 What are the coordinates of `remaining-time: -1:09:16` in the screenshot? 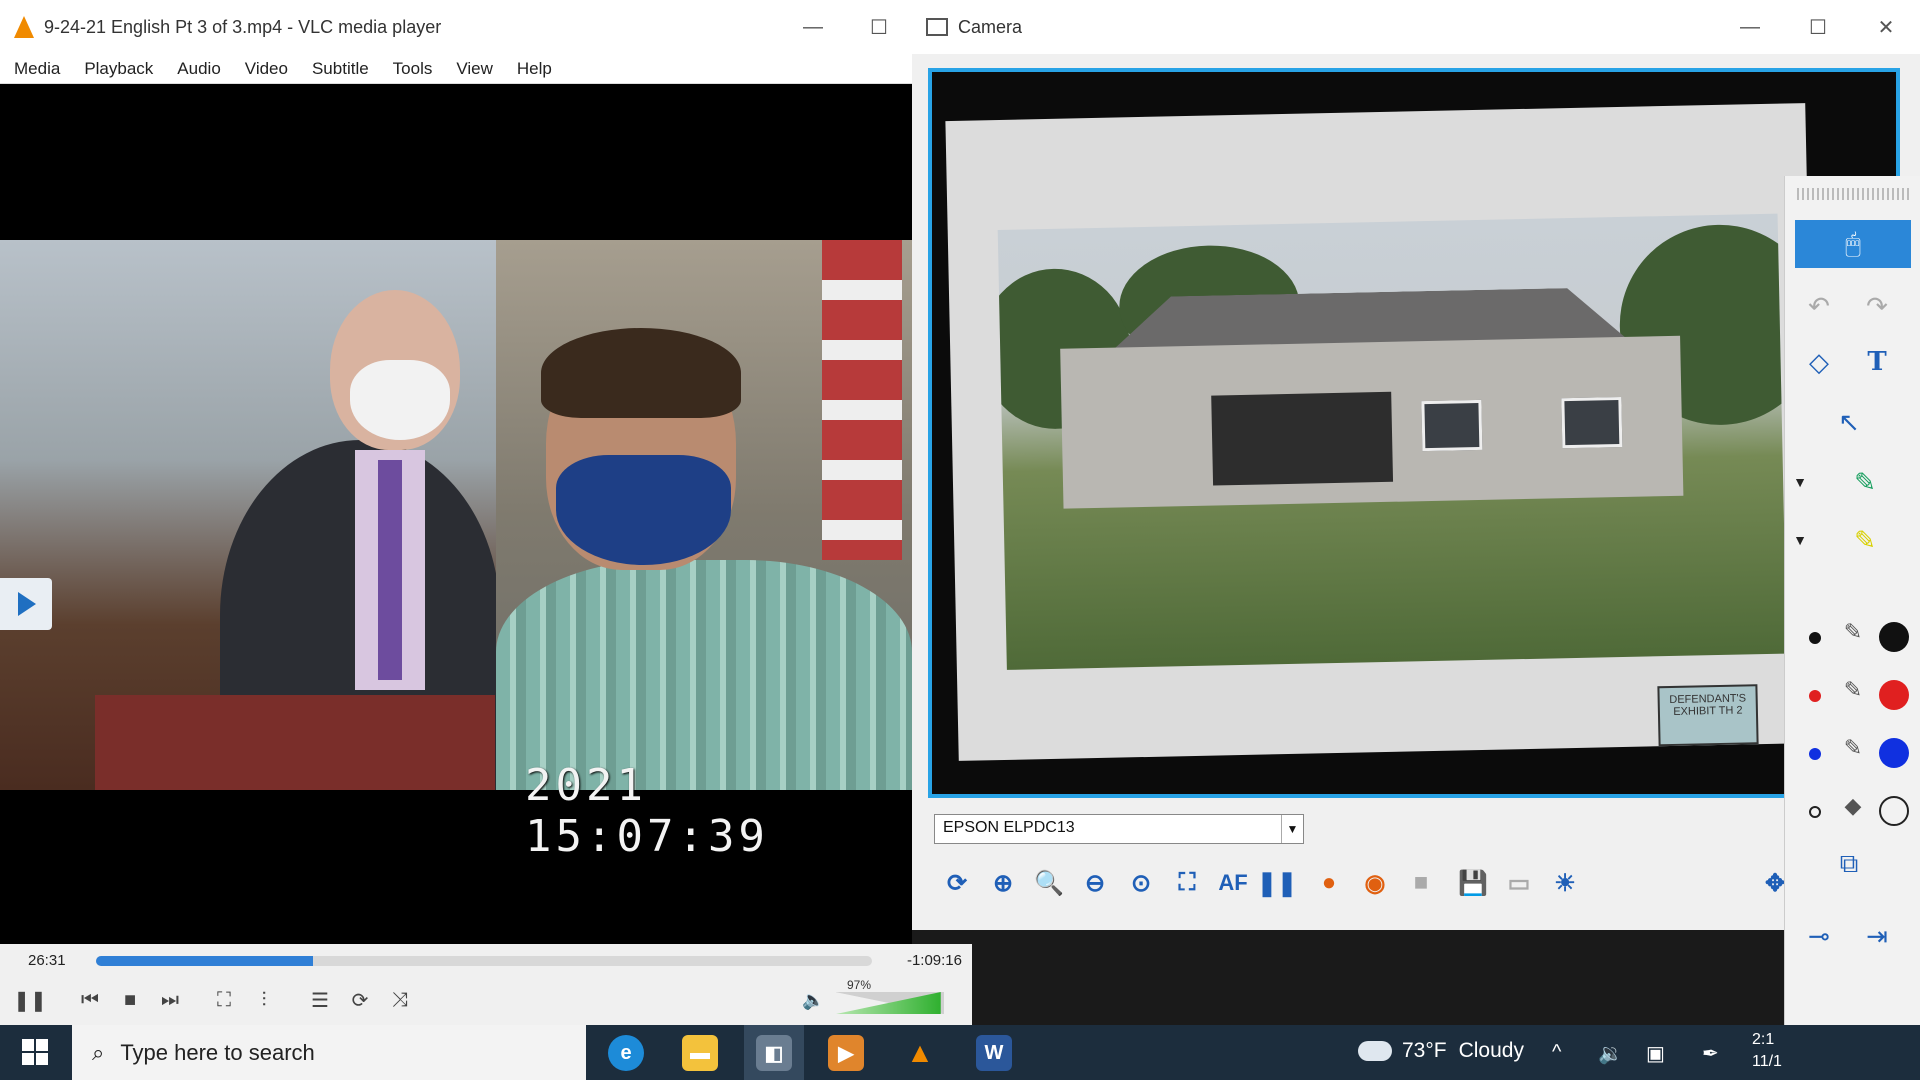 It's located at (934, 960).